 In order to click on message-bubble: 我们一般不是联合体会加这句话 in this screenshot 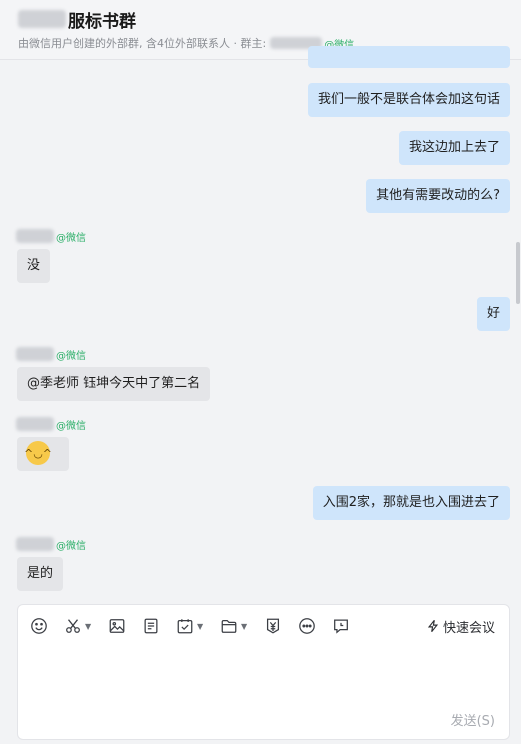, I will do `click(408, 100)`.